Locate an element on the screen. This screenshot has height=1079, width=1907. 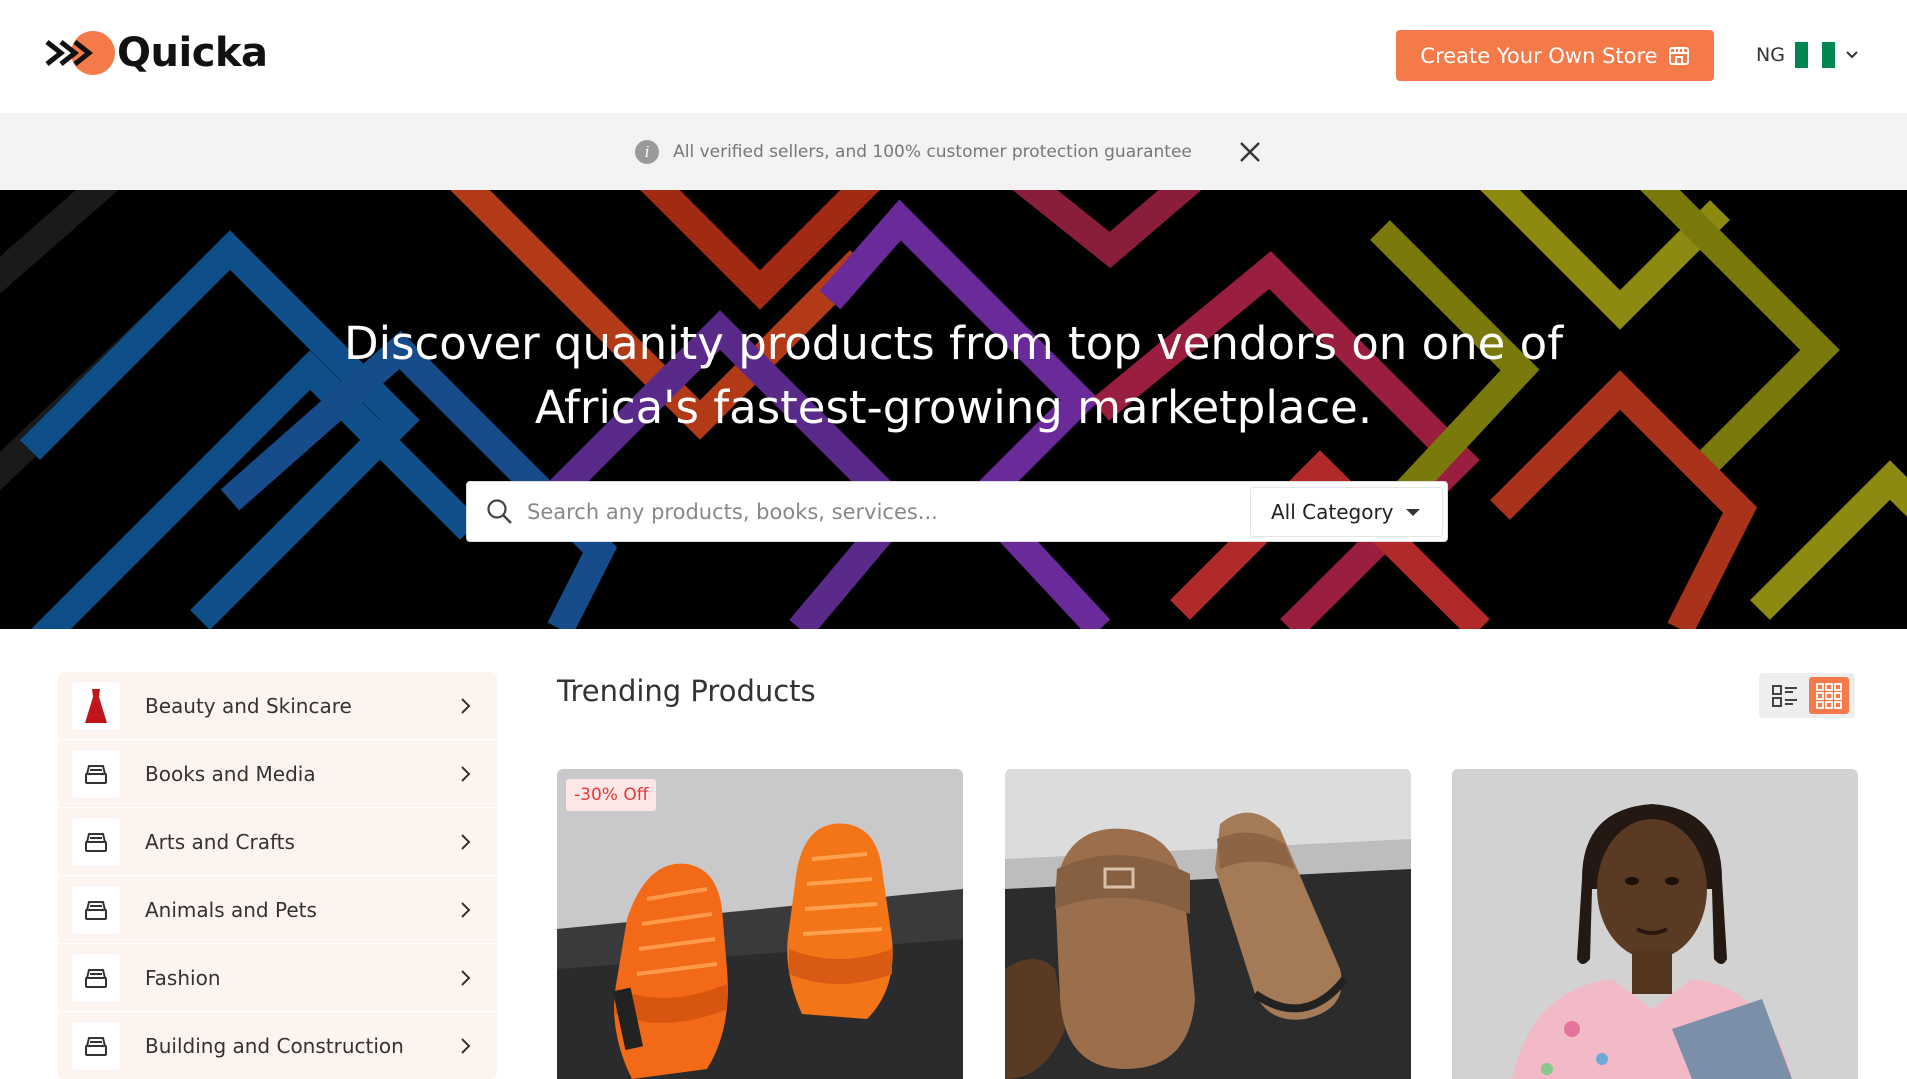
locale-selector: NG is located at coordinates (1807, 55).